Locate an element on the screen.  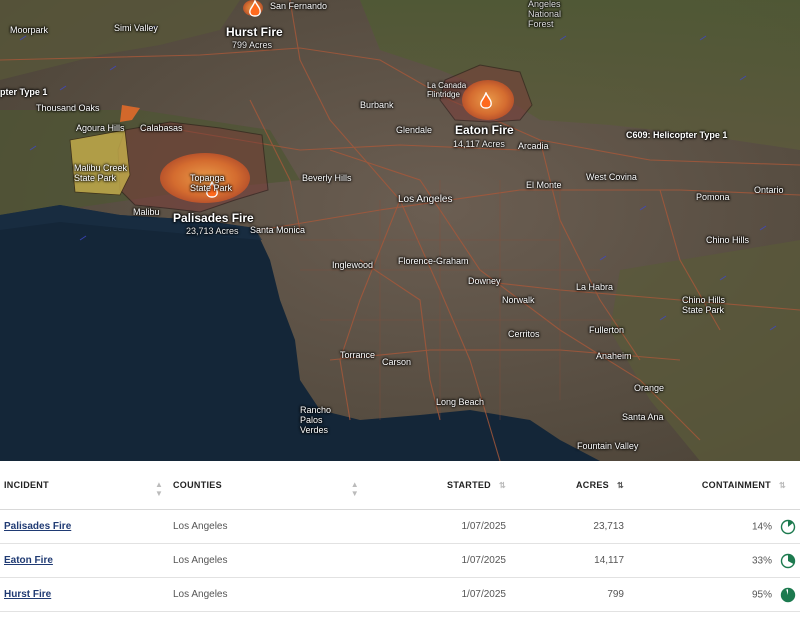
pie-slice is located at coordinates (788, 594).